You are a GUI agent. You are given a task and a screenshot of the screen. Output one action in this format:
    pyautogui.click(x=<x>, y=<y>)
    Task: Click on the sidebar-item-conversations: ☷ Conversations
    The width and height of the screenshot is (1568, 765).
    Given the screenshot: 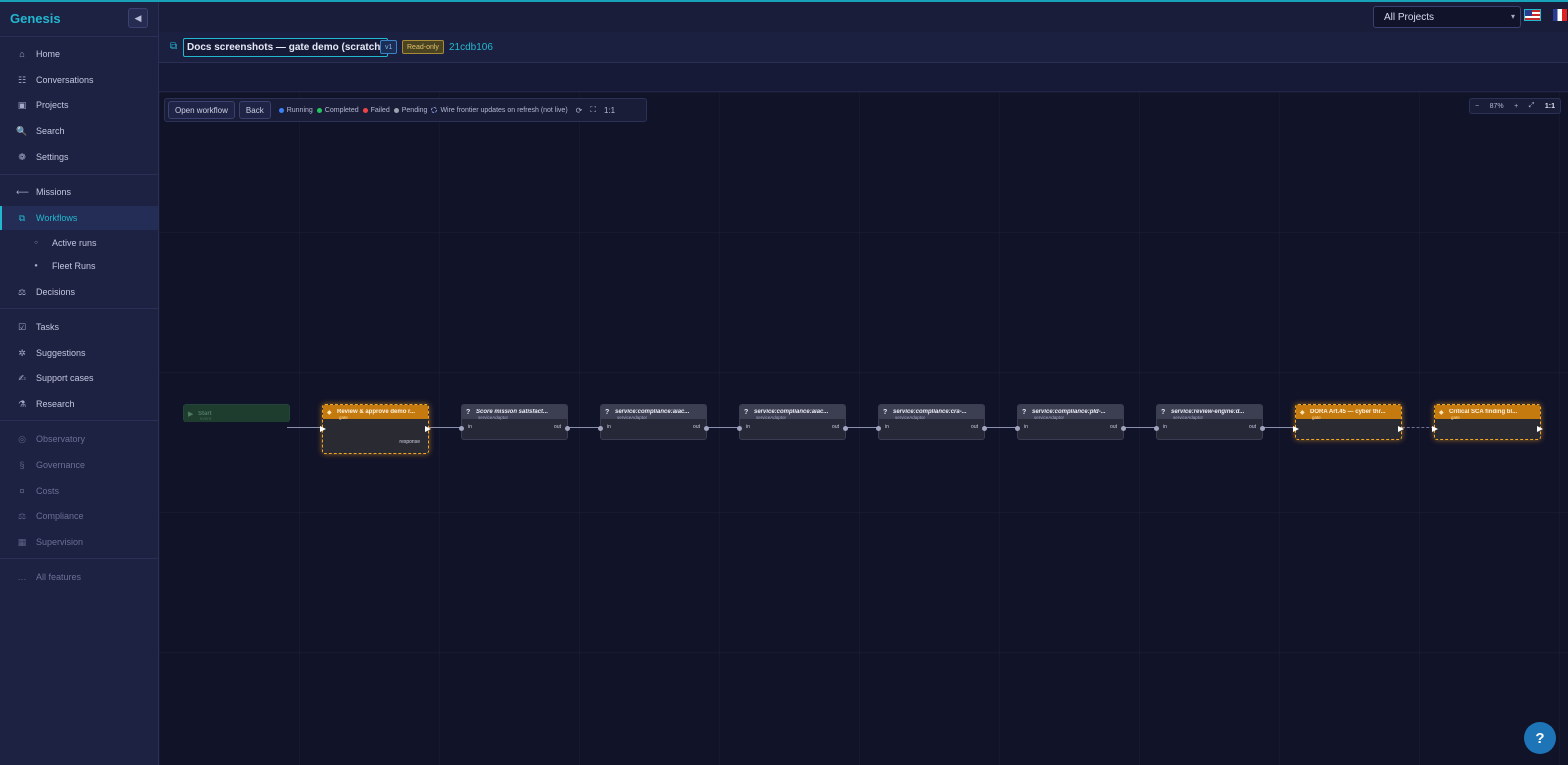 What is the action you would take?
    pyautogui.click(x=79, y=80)
    